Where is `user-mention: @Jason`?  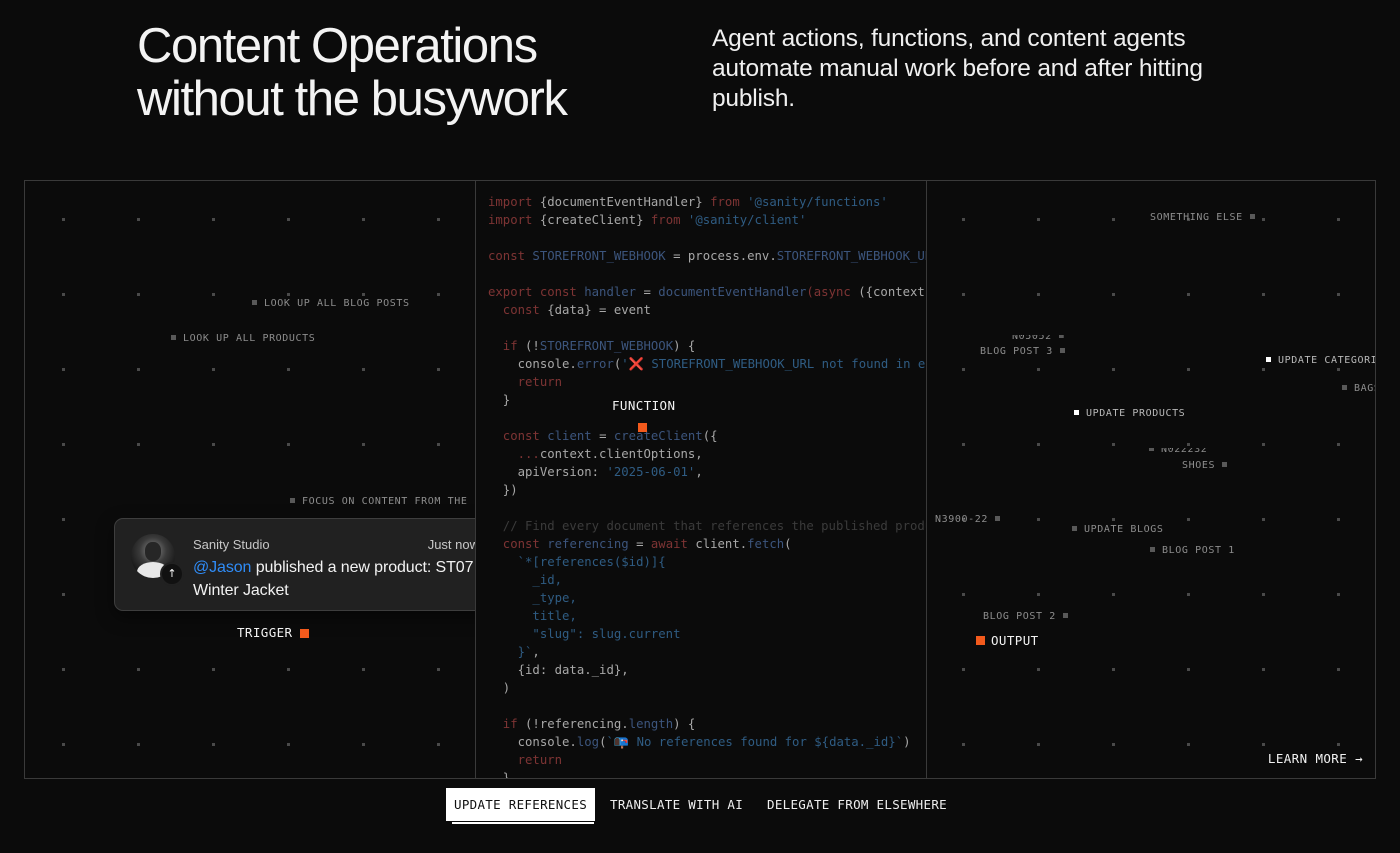 user-mention: @Jason is located at coordinates (222, 567).